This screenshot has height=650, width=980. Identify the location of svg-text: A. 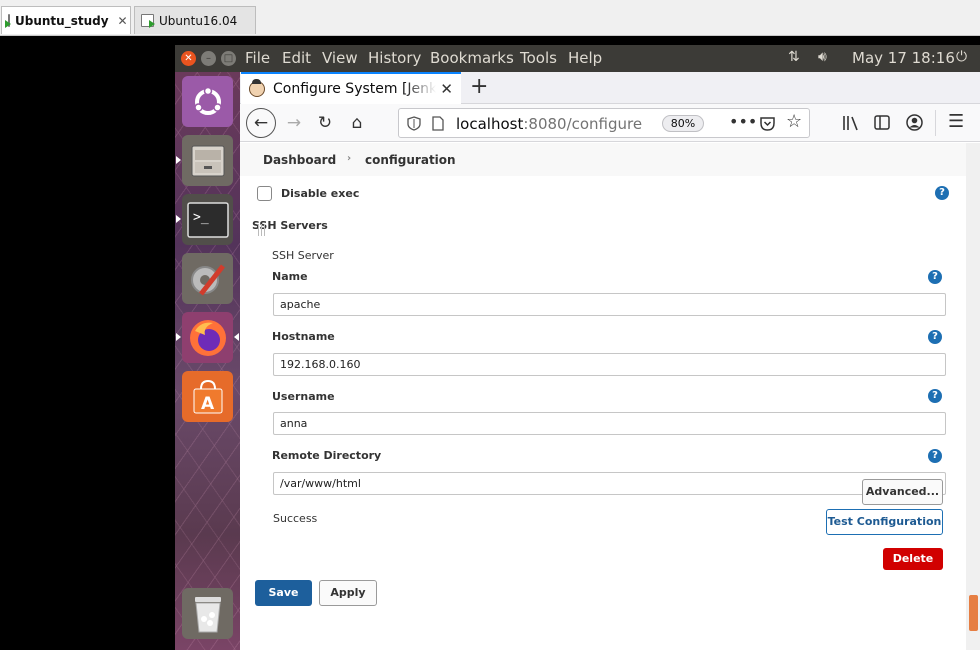
(208, 404).